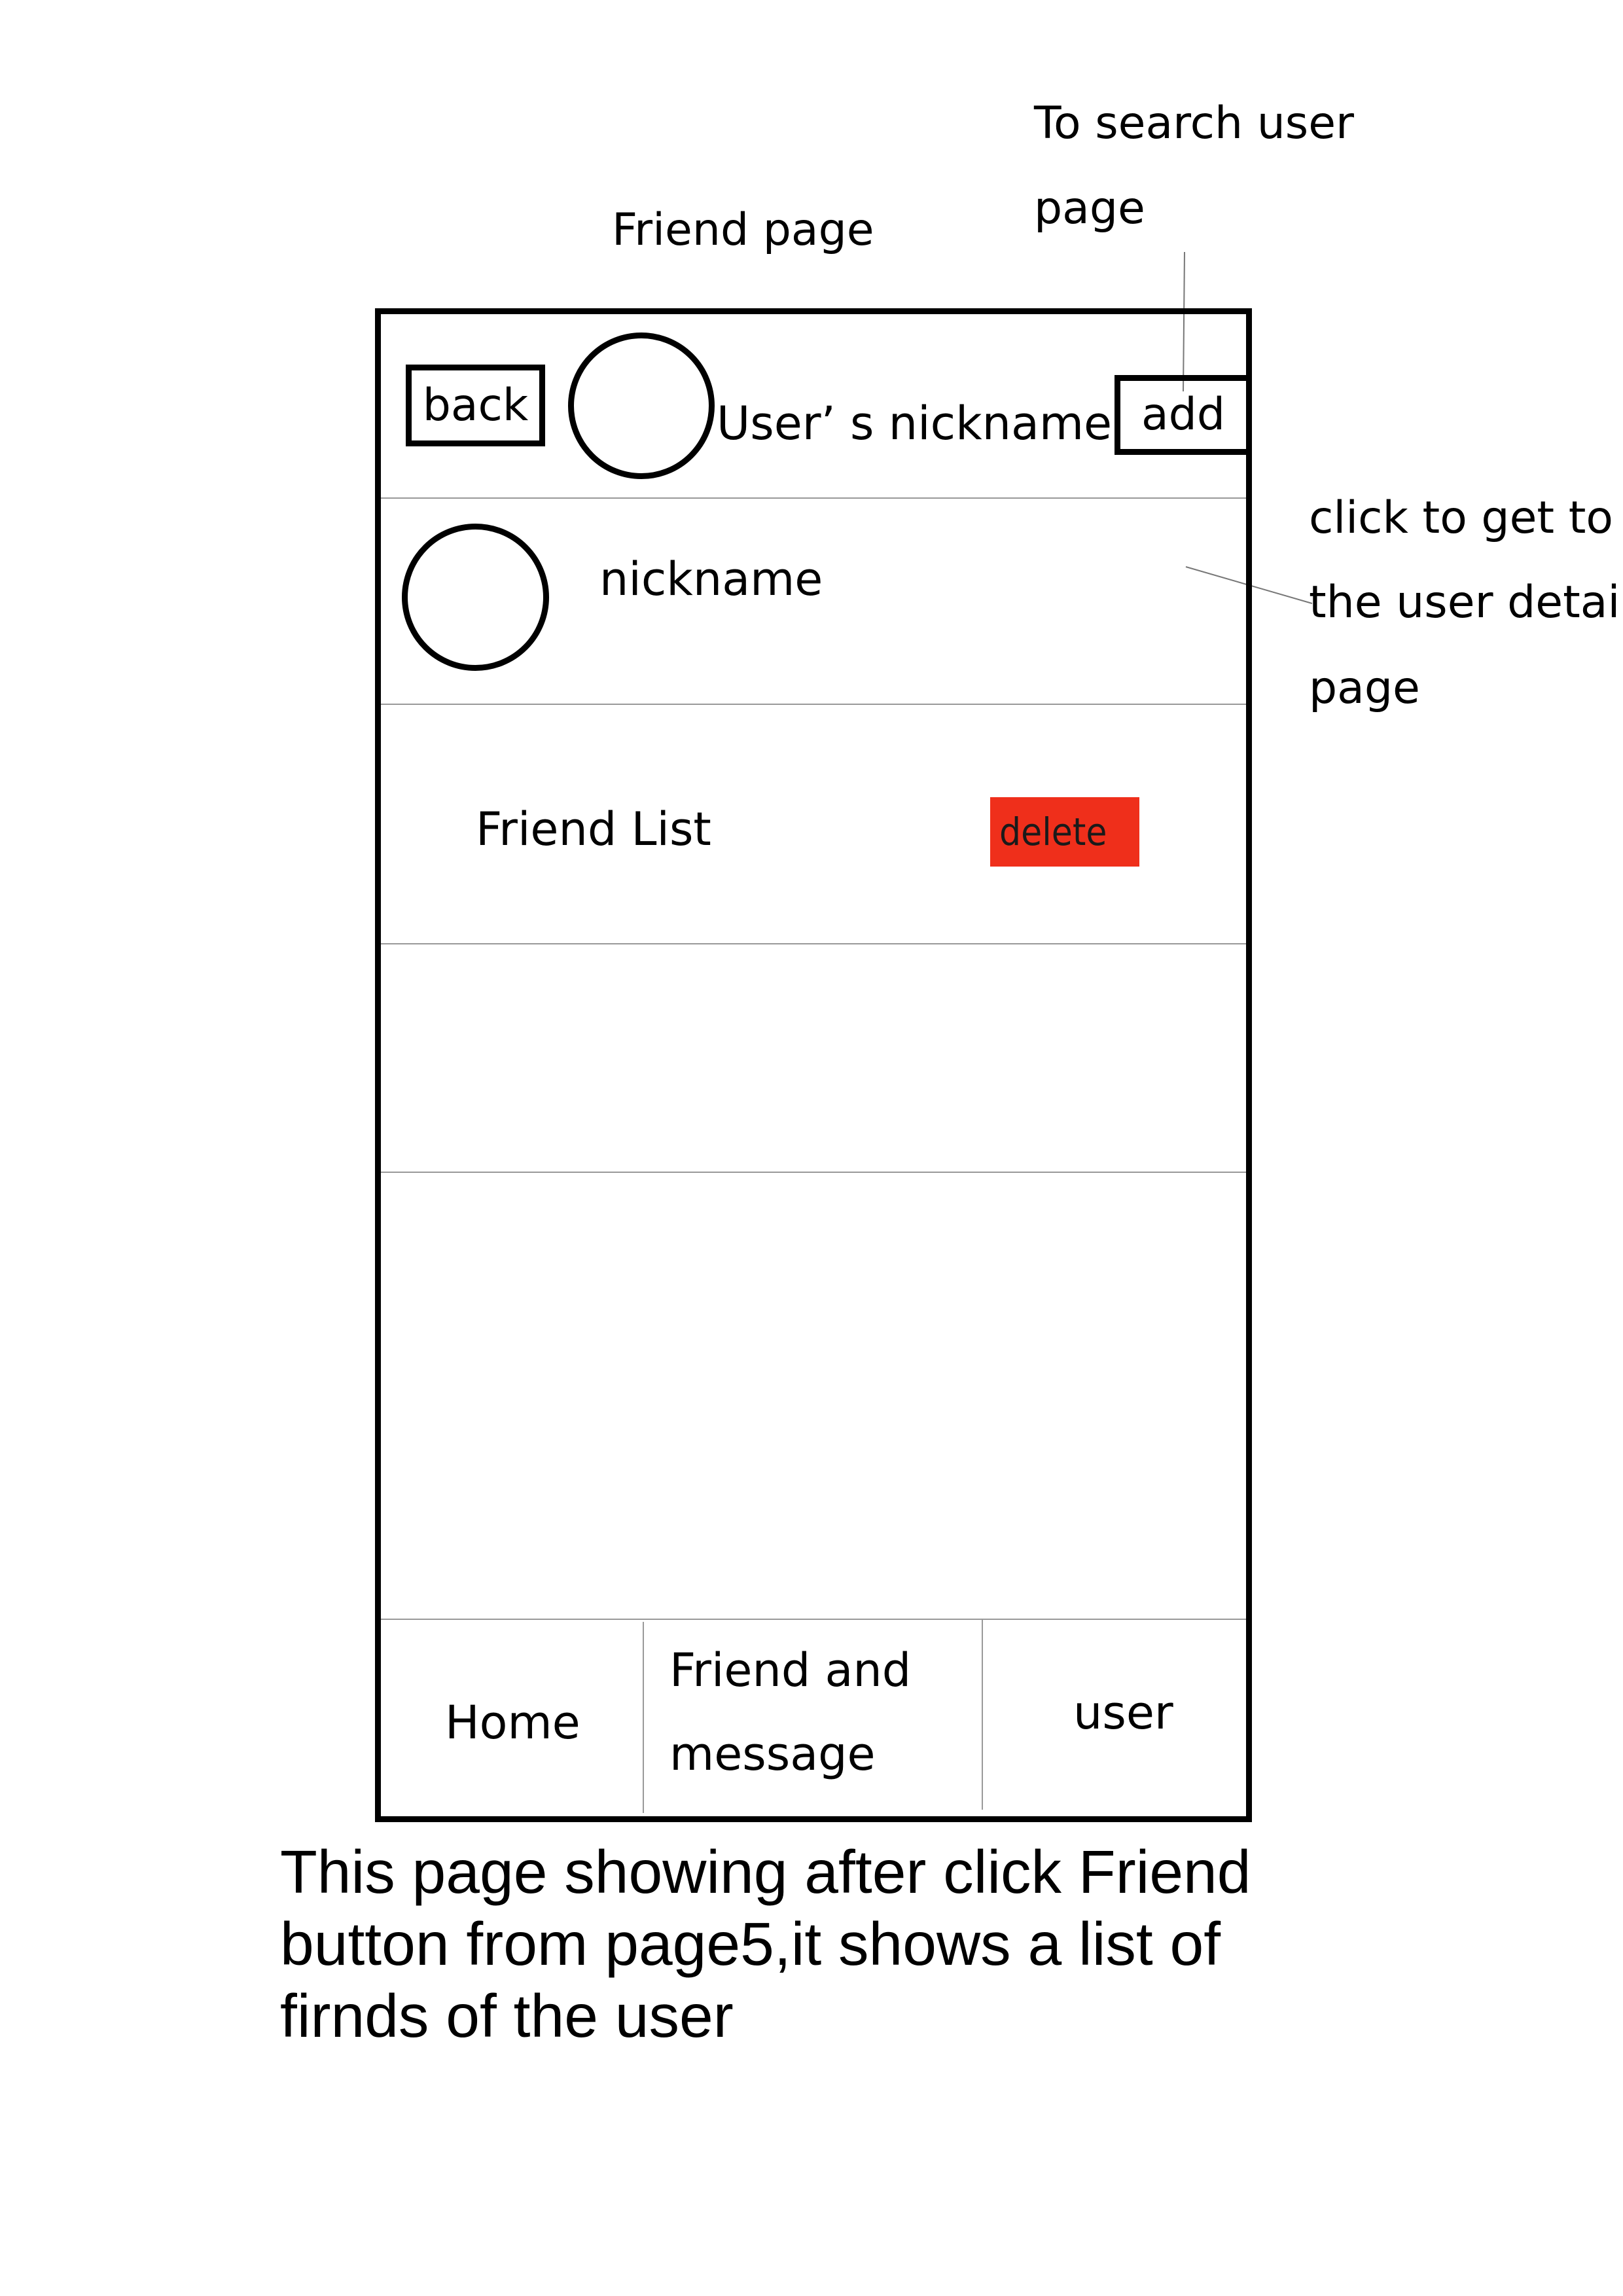 The width and height of the screenshot is (1623, 2296). I want to click on user-nickname: User’ s nickname, so click(915, 423).